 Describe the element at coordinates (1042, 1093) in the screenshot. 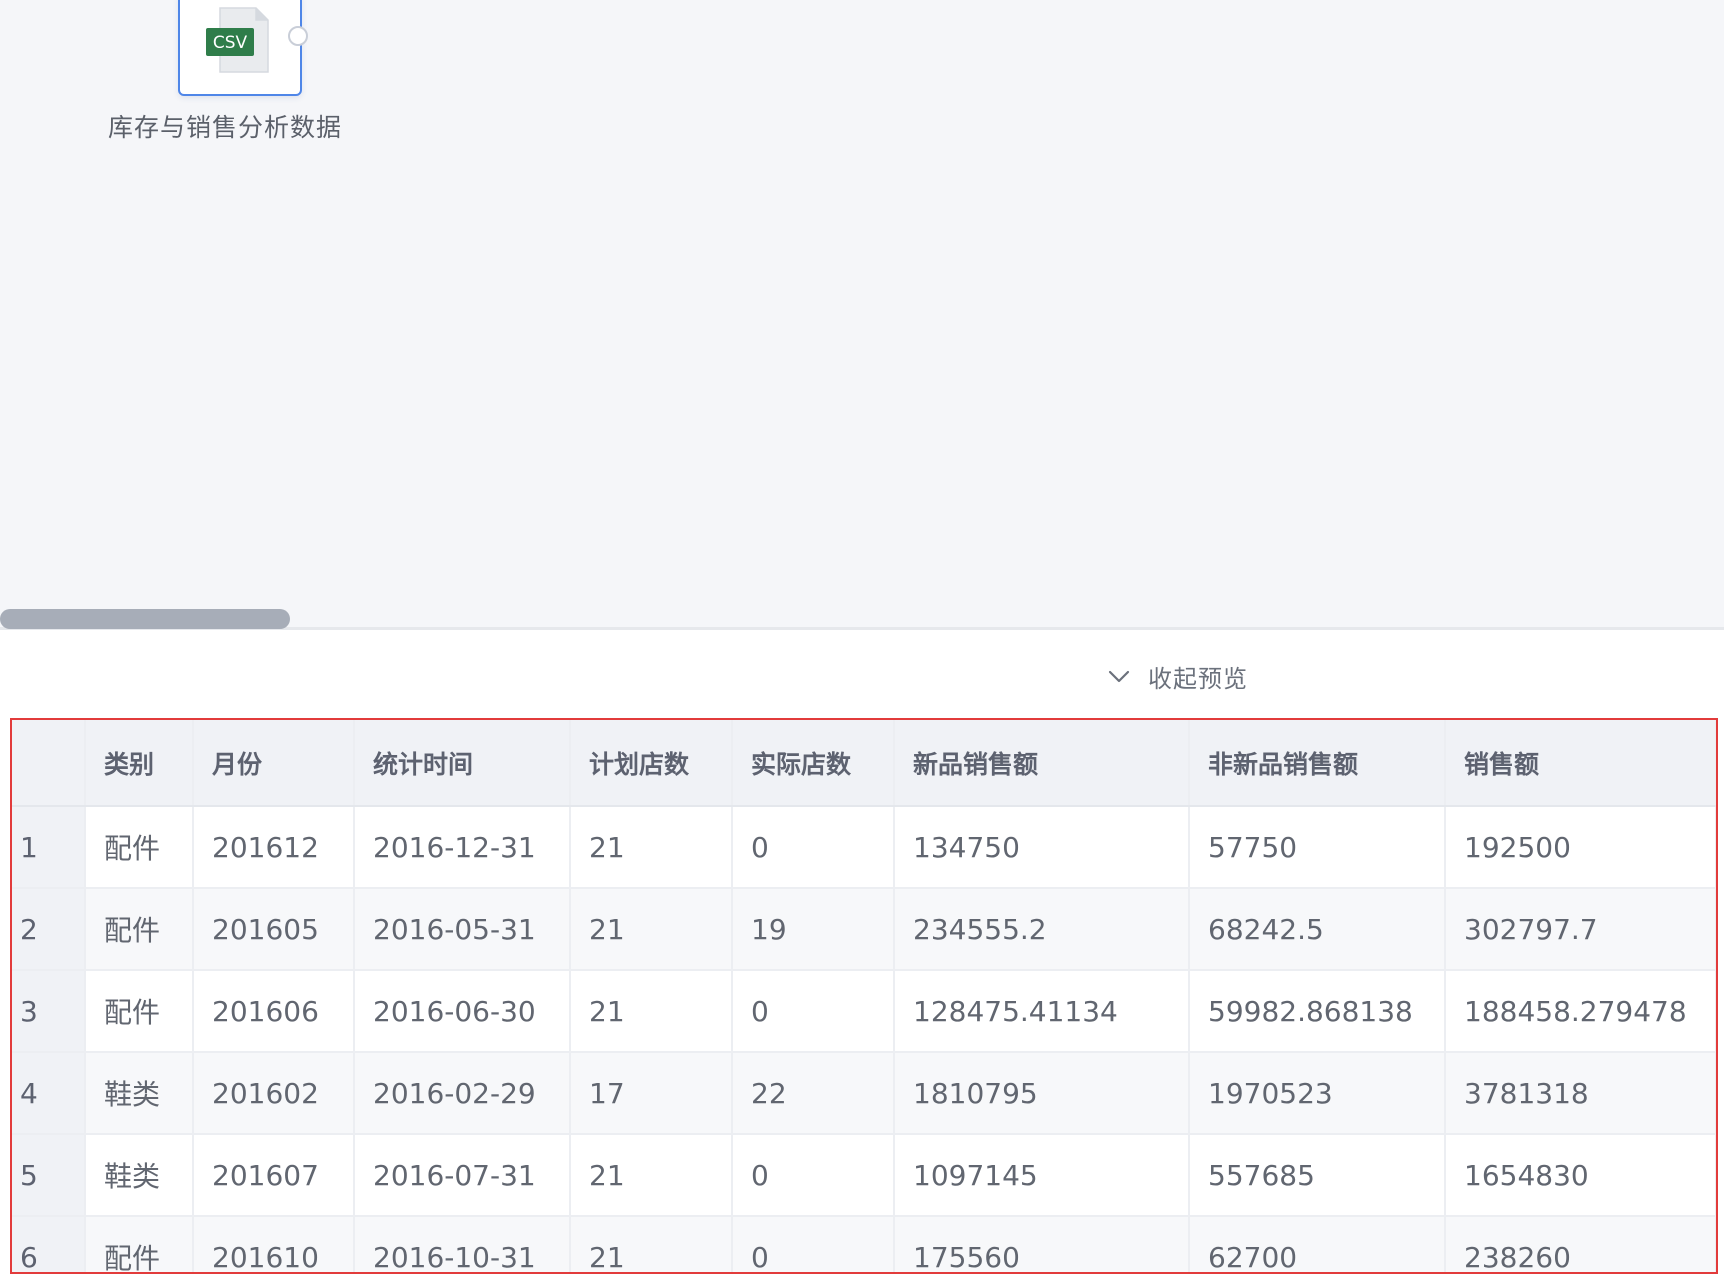

I see `table-cell: 1810795` at that location.